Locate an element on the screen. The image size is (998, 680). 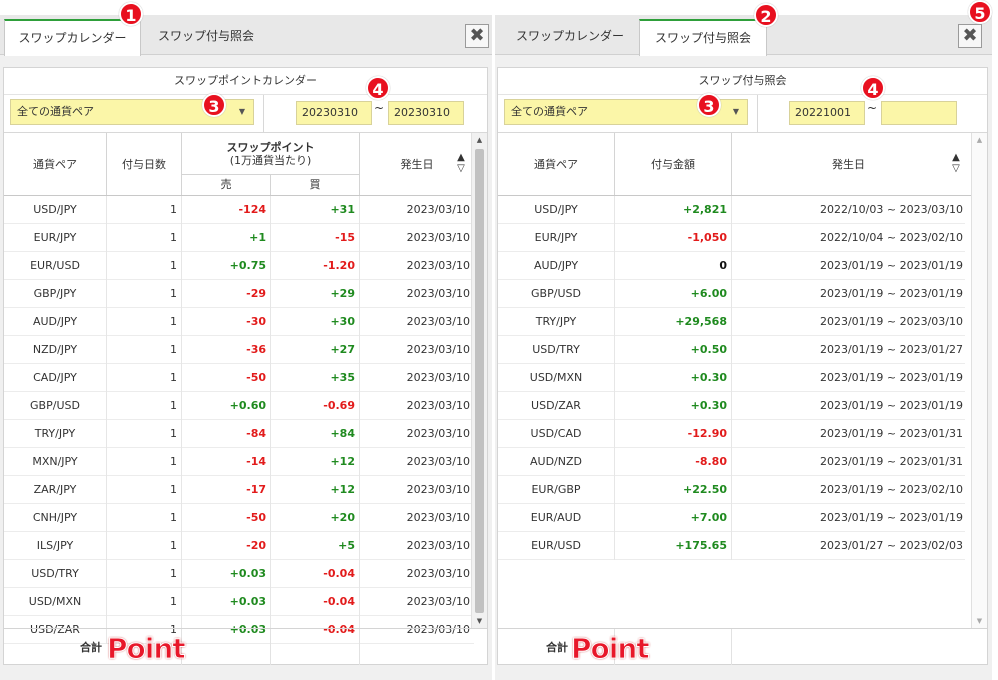
cell-date: 2022/10/04 ~ 2023/02/10 is located at coordinates (891, 237).